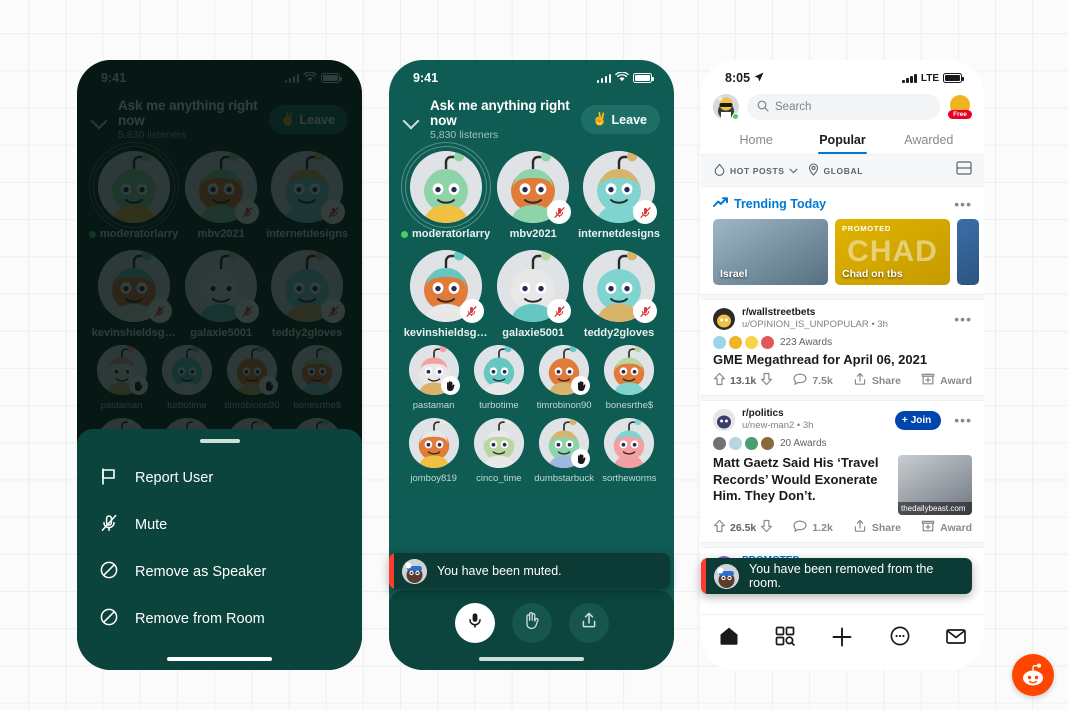 The height and width of the screenshot is (710, 1068). Describe the element at coordinates (200, 619) in the screenshot. I see `action-label: Remove from Room` at that location.